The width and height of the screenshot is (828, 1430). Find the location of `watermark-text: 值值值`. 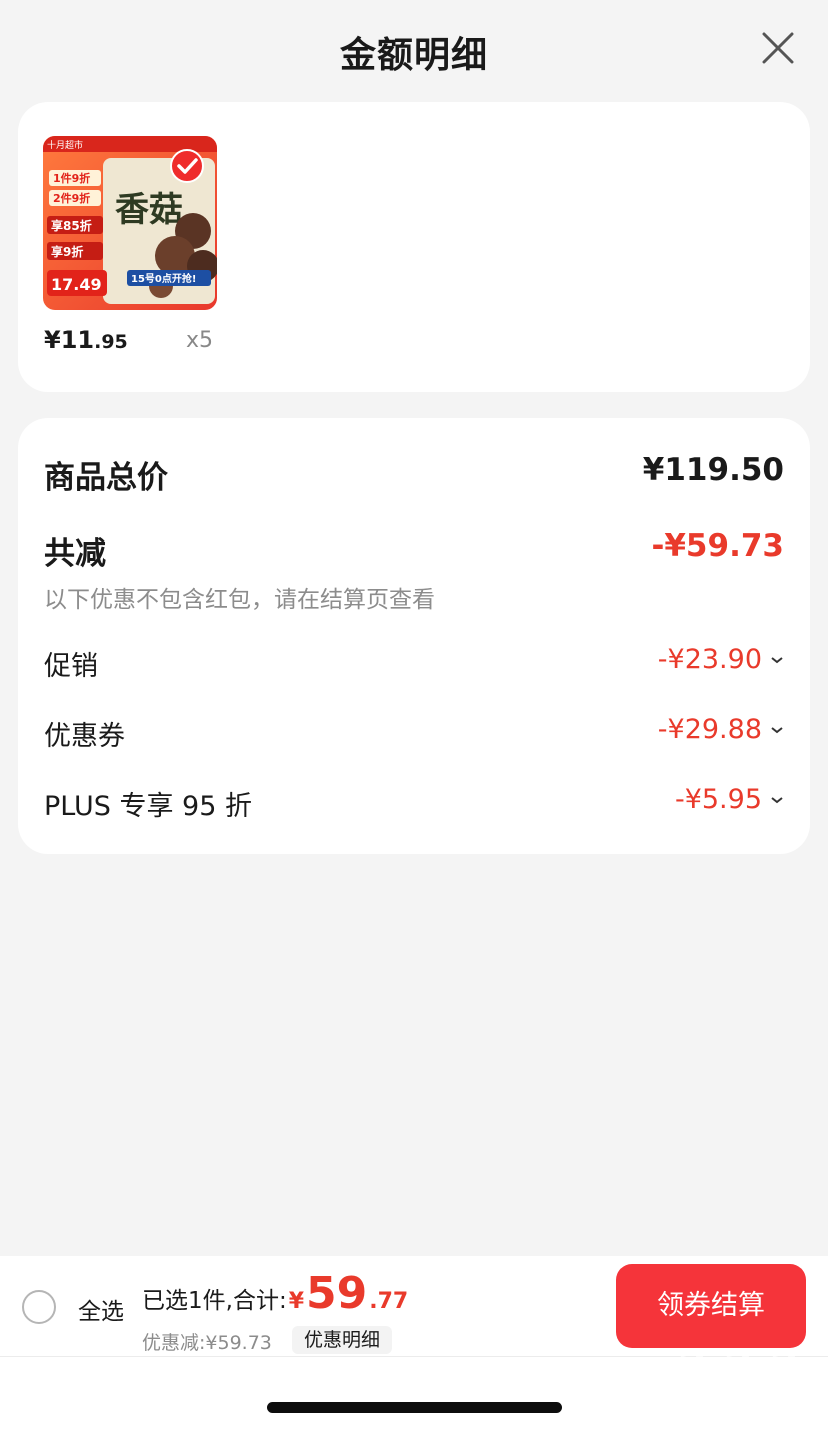

watermark-text: 值值值 is located at coordinates (739, 1380).